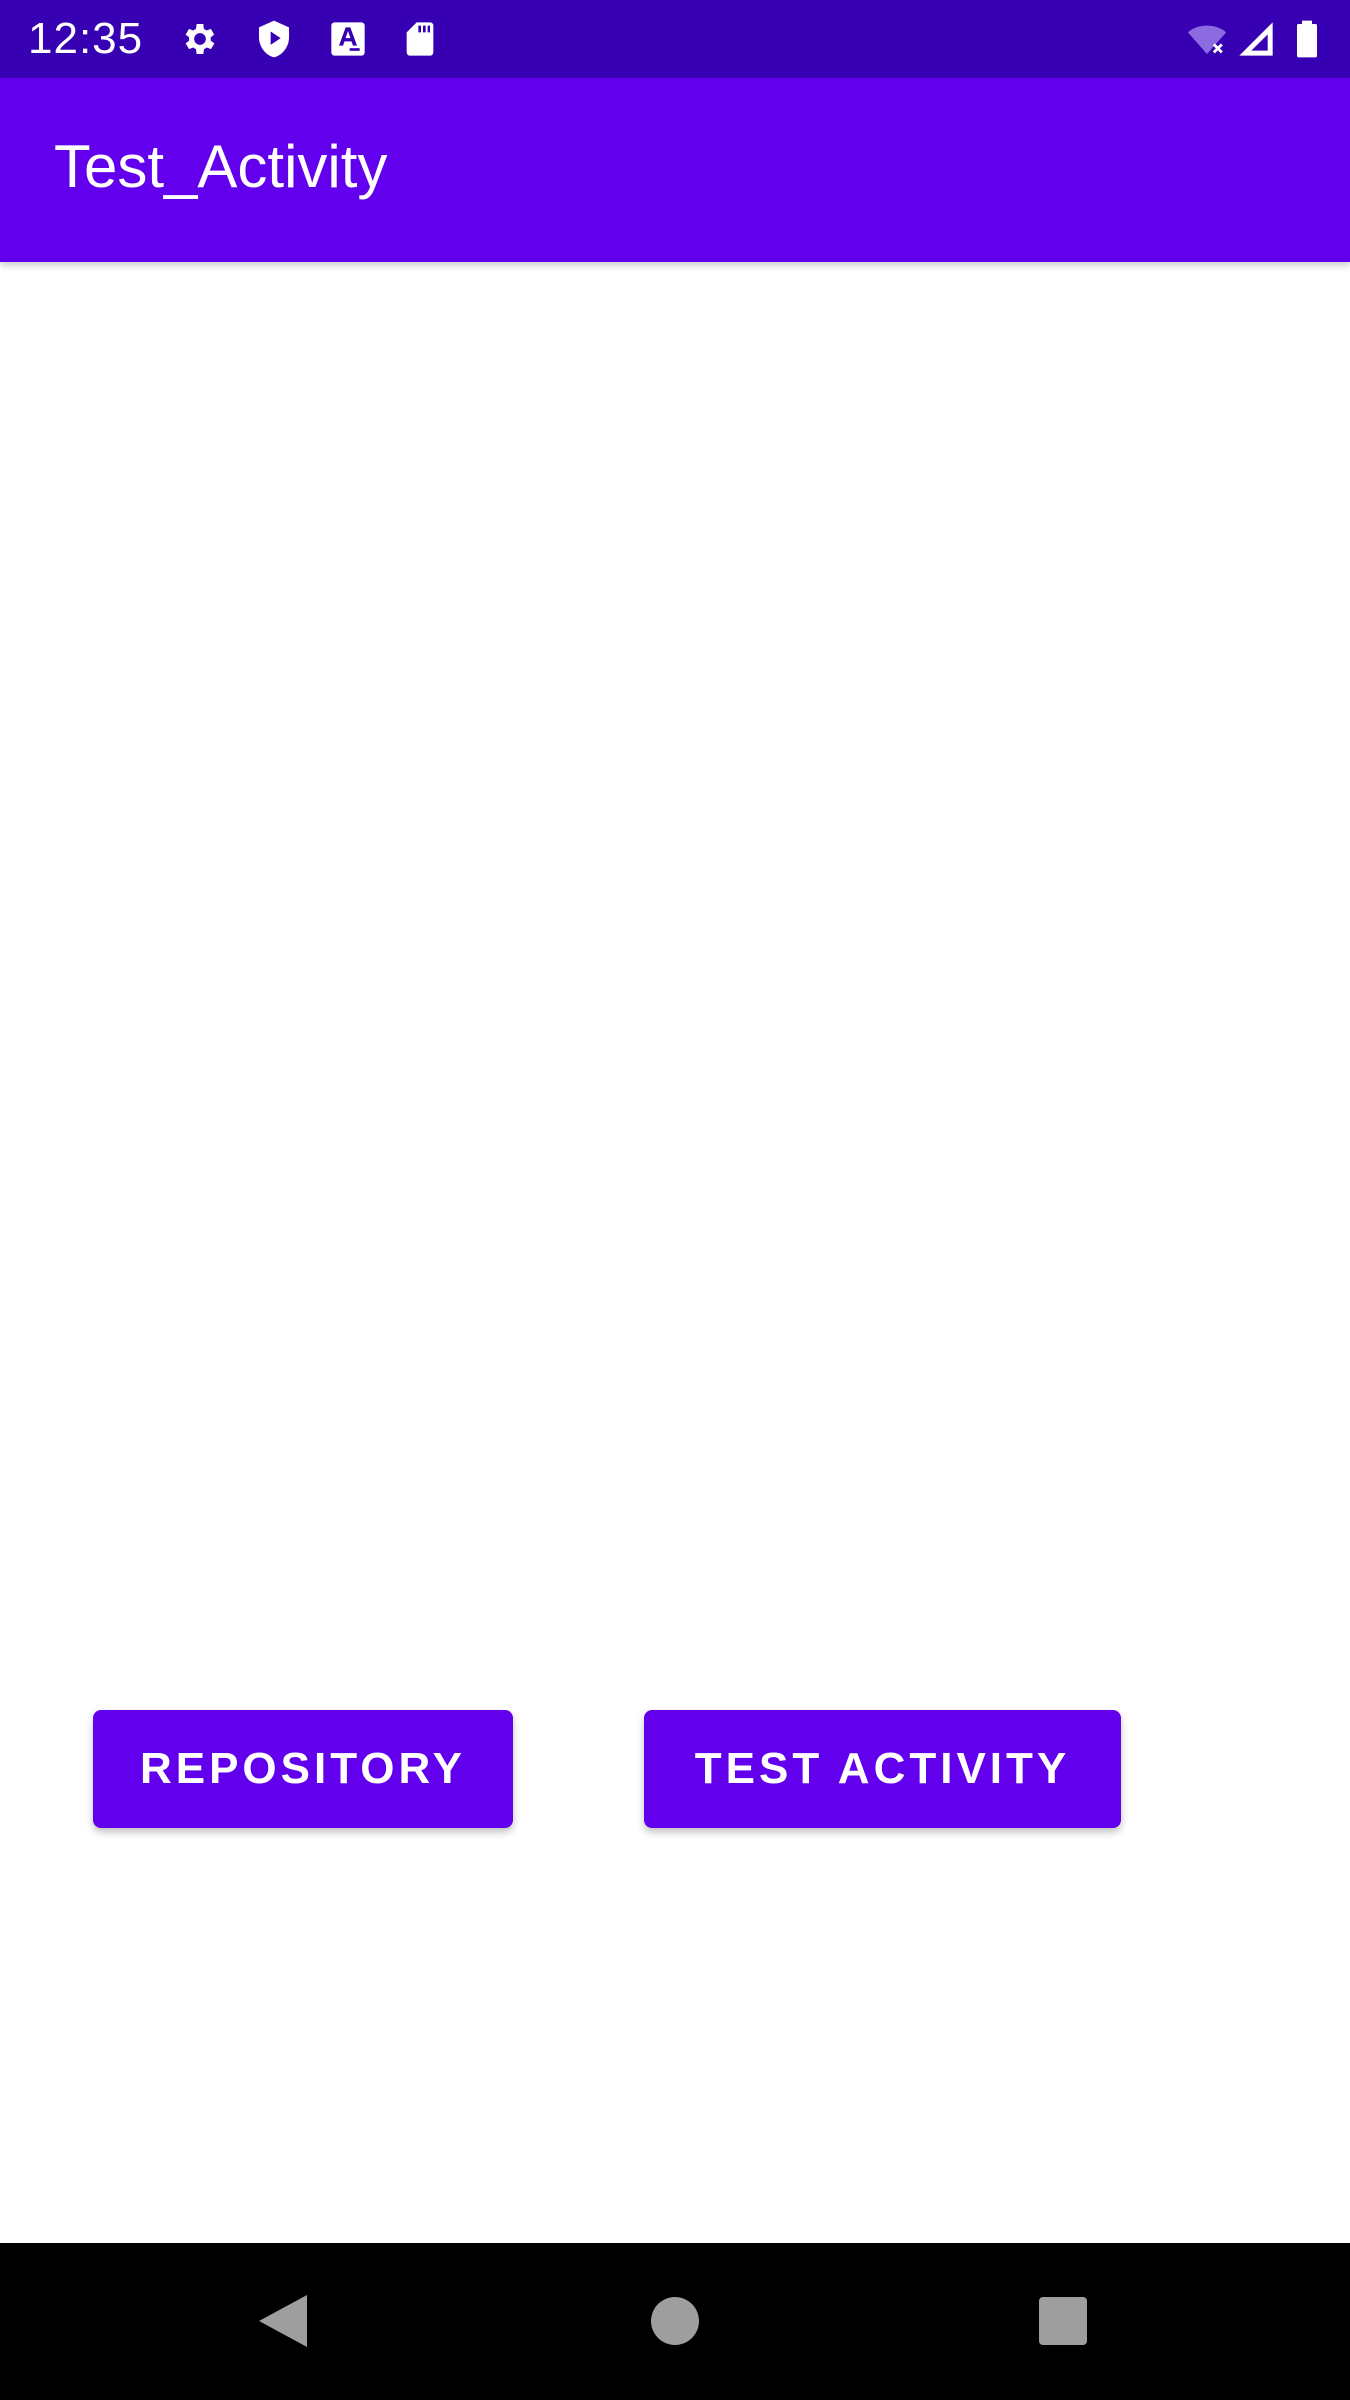 Image resolution: width=1350 pixels, height=2400 pixels. I want to click on settings-icon, so click(200, 39).